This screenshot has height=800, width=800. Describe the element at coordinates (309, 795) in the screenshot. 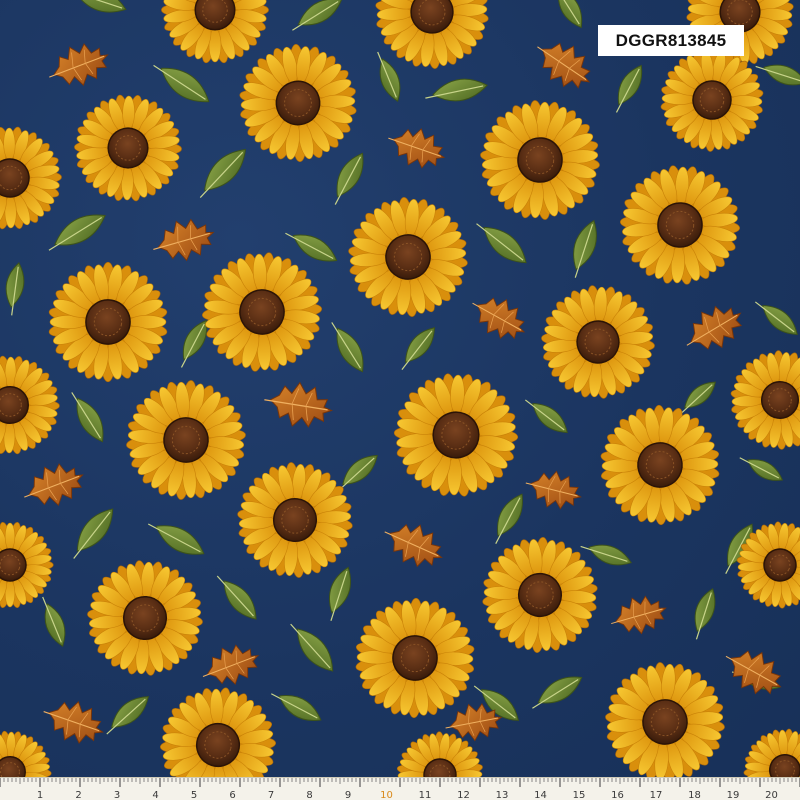

I see `ruler-number: 8` at that location.